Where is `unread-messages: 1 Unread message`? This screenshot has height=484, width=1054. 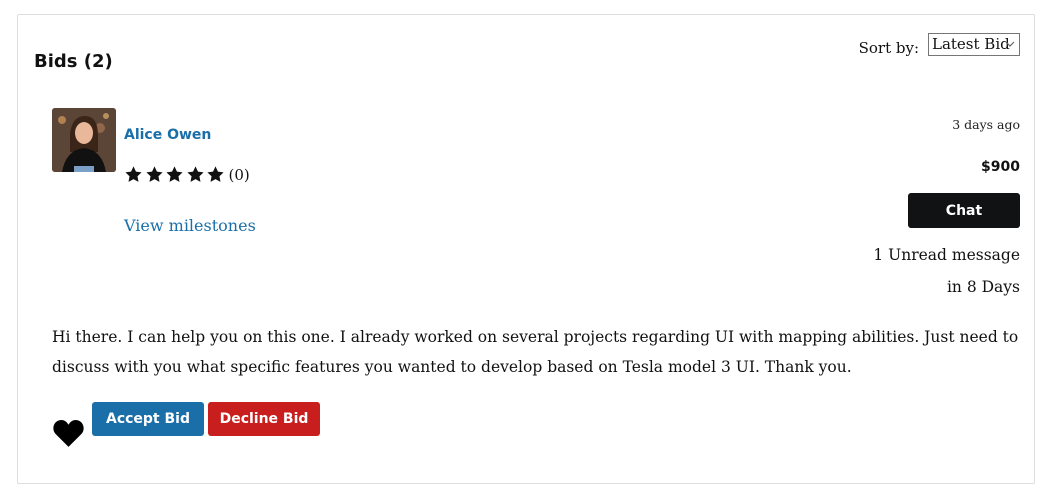
unread-messages: 1 Unread message is located at coordinates (946, 255).